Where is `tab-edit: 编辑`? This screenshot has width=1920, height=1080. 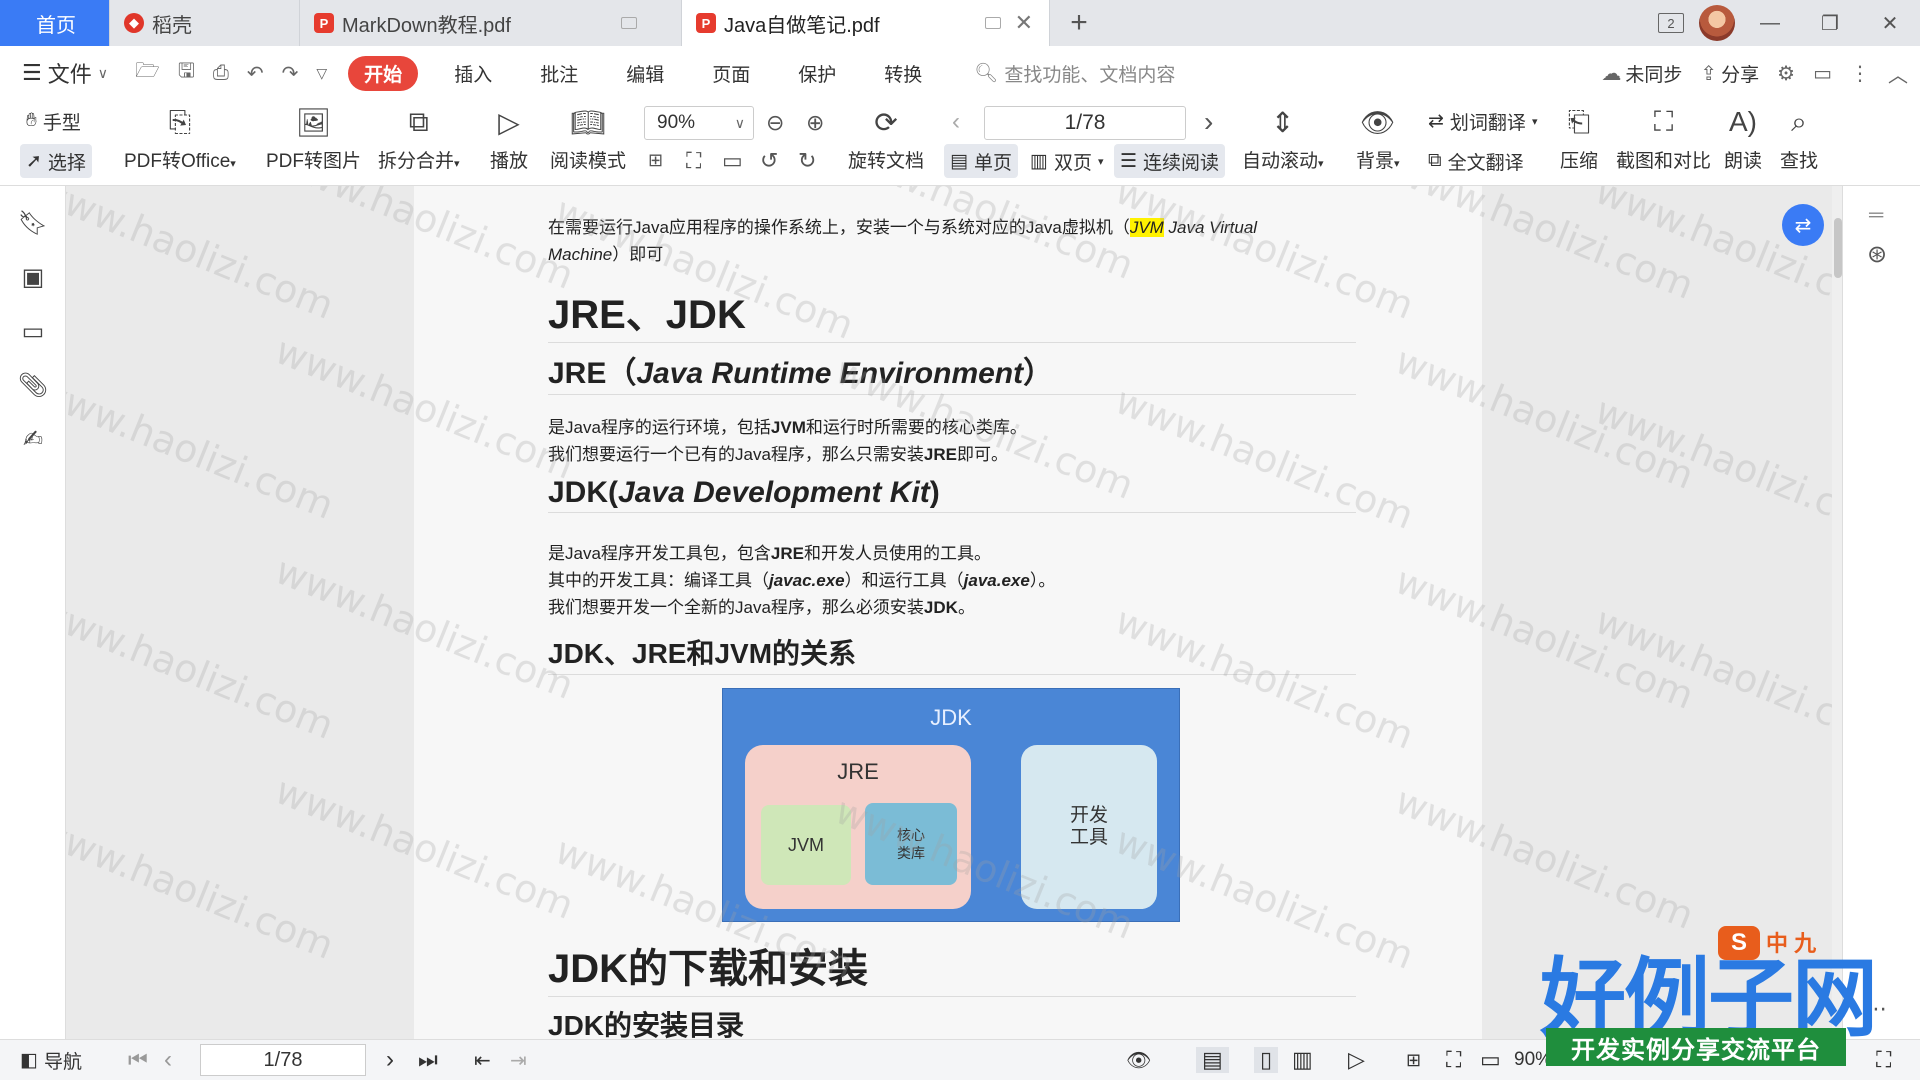 tab-edit: 编辑 is located at coordinates (645, 73).